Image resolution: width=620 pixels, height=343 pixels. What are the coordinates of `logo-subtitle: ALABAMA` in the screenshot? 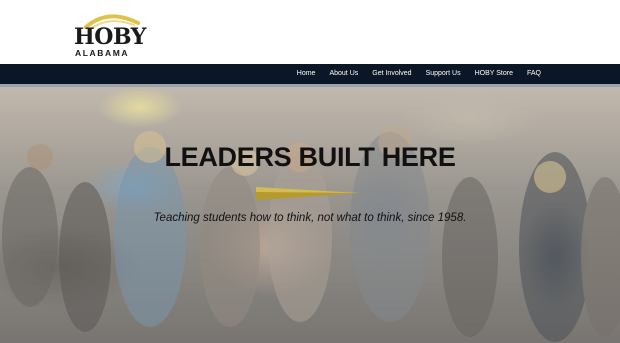 It's located at (102, 53).